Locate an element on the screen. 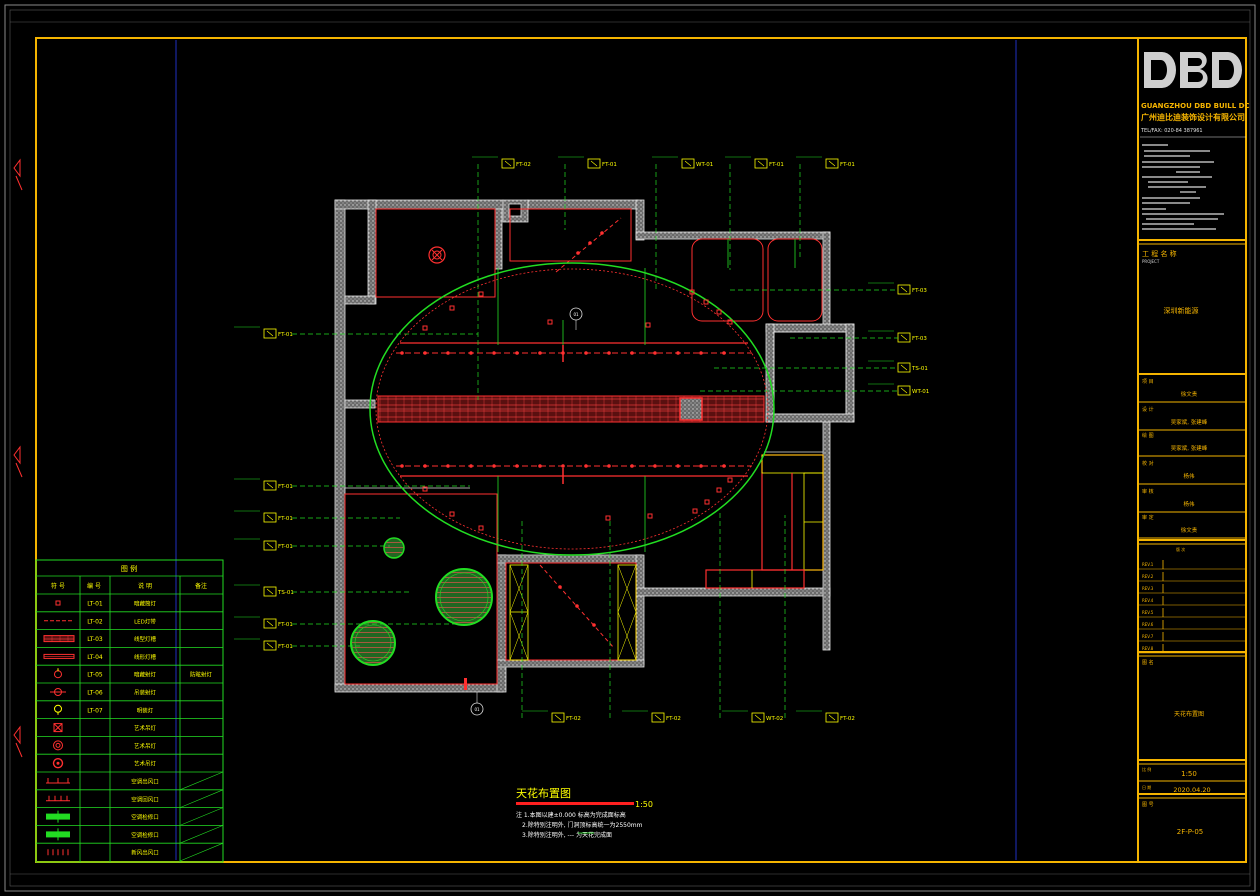 Image resolution: width=1260 pixels, height=896 pixels. legend-desc: 空调回风口 is located at coordinates (145, 799).